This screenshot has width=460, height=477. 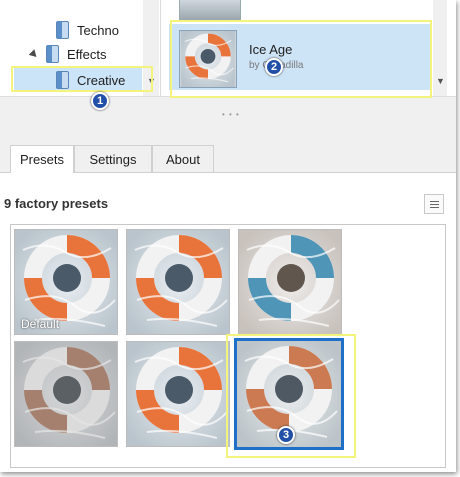 What do you see at coordinates (66, 282) in the screenshot?
I see `preset-tile: Default` at bounding box center [66, 282].